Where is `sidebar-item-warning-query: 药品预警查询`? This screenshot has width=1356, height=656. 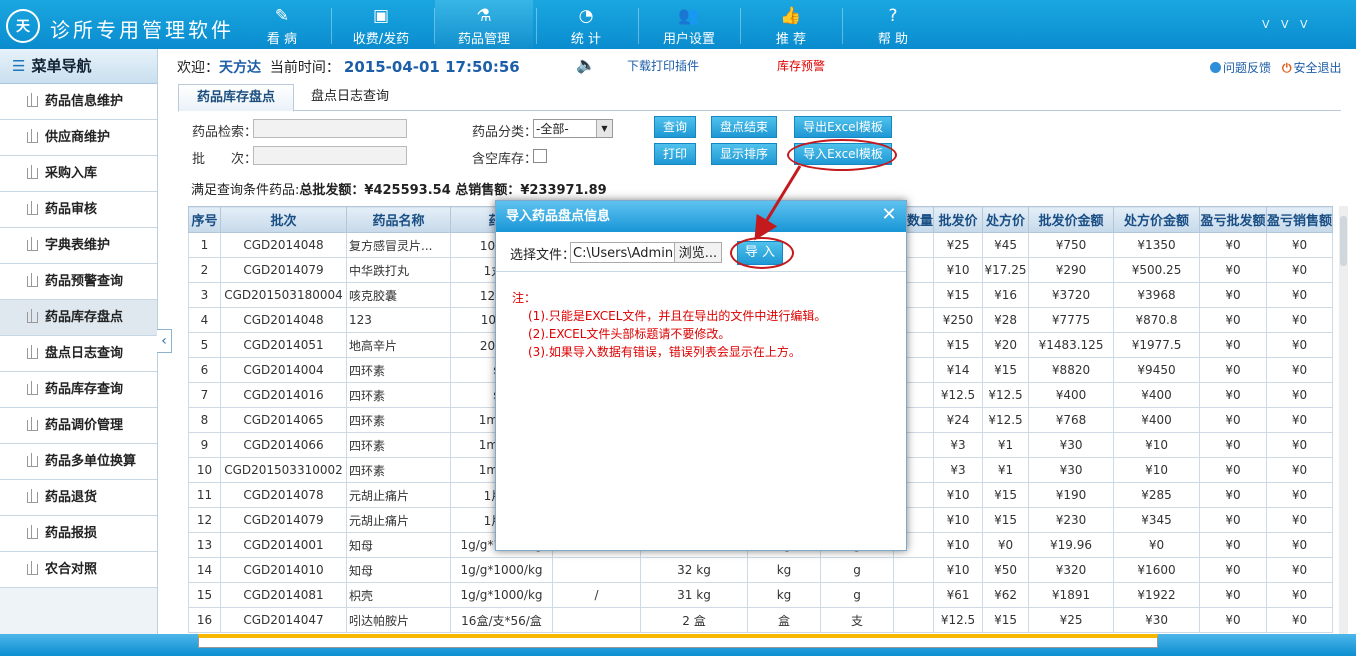
sidebar-item-warning-query: 药品预警查询 is located at coordinates (78, 282).